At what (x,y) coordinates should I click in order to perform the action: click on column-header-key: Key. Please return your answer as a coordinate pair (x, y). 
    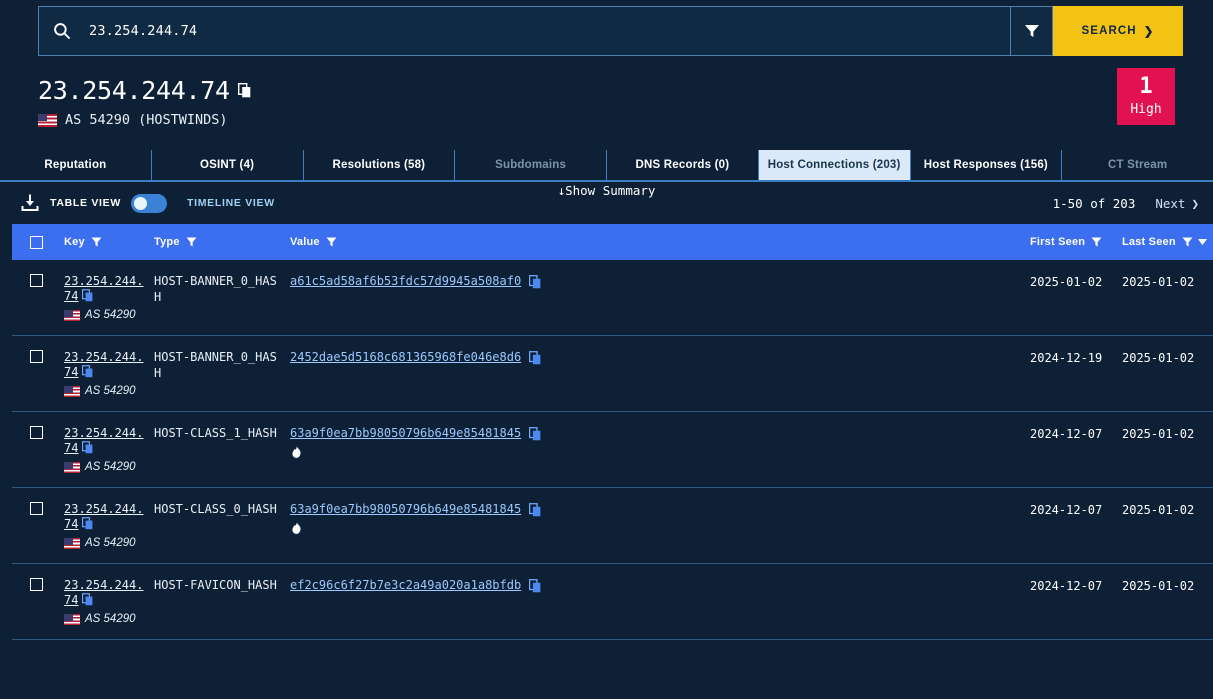
    Looking at the image, I should click on (105, 242).